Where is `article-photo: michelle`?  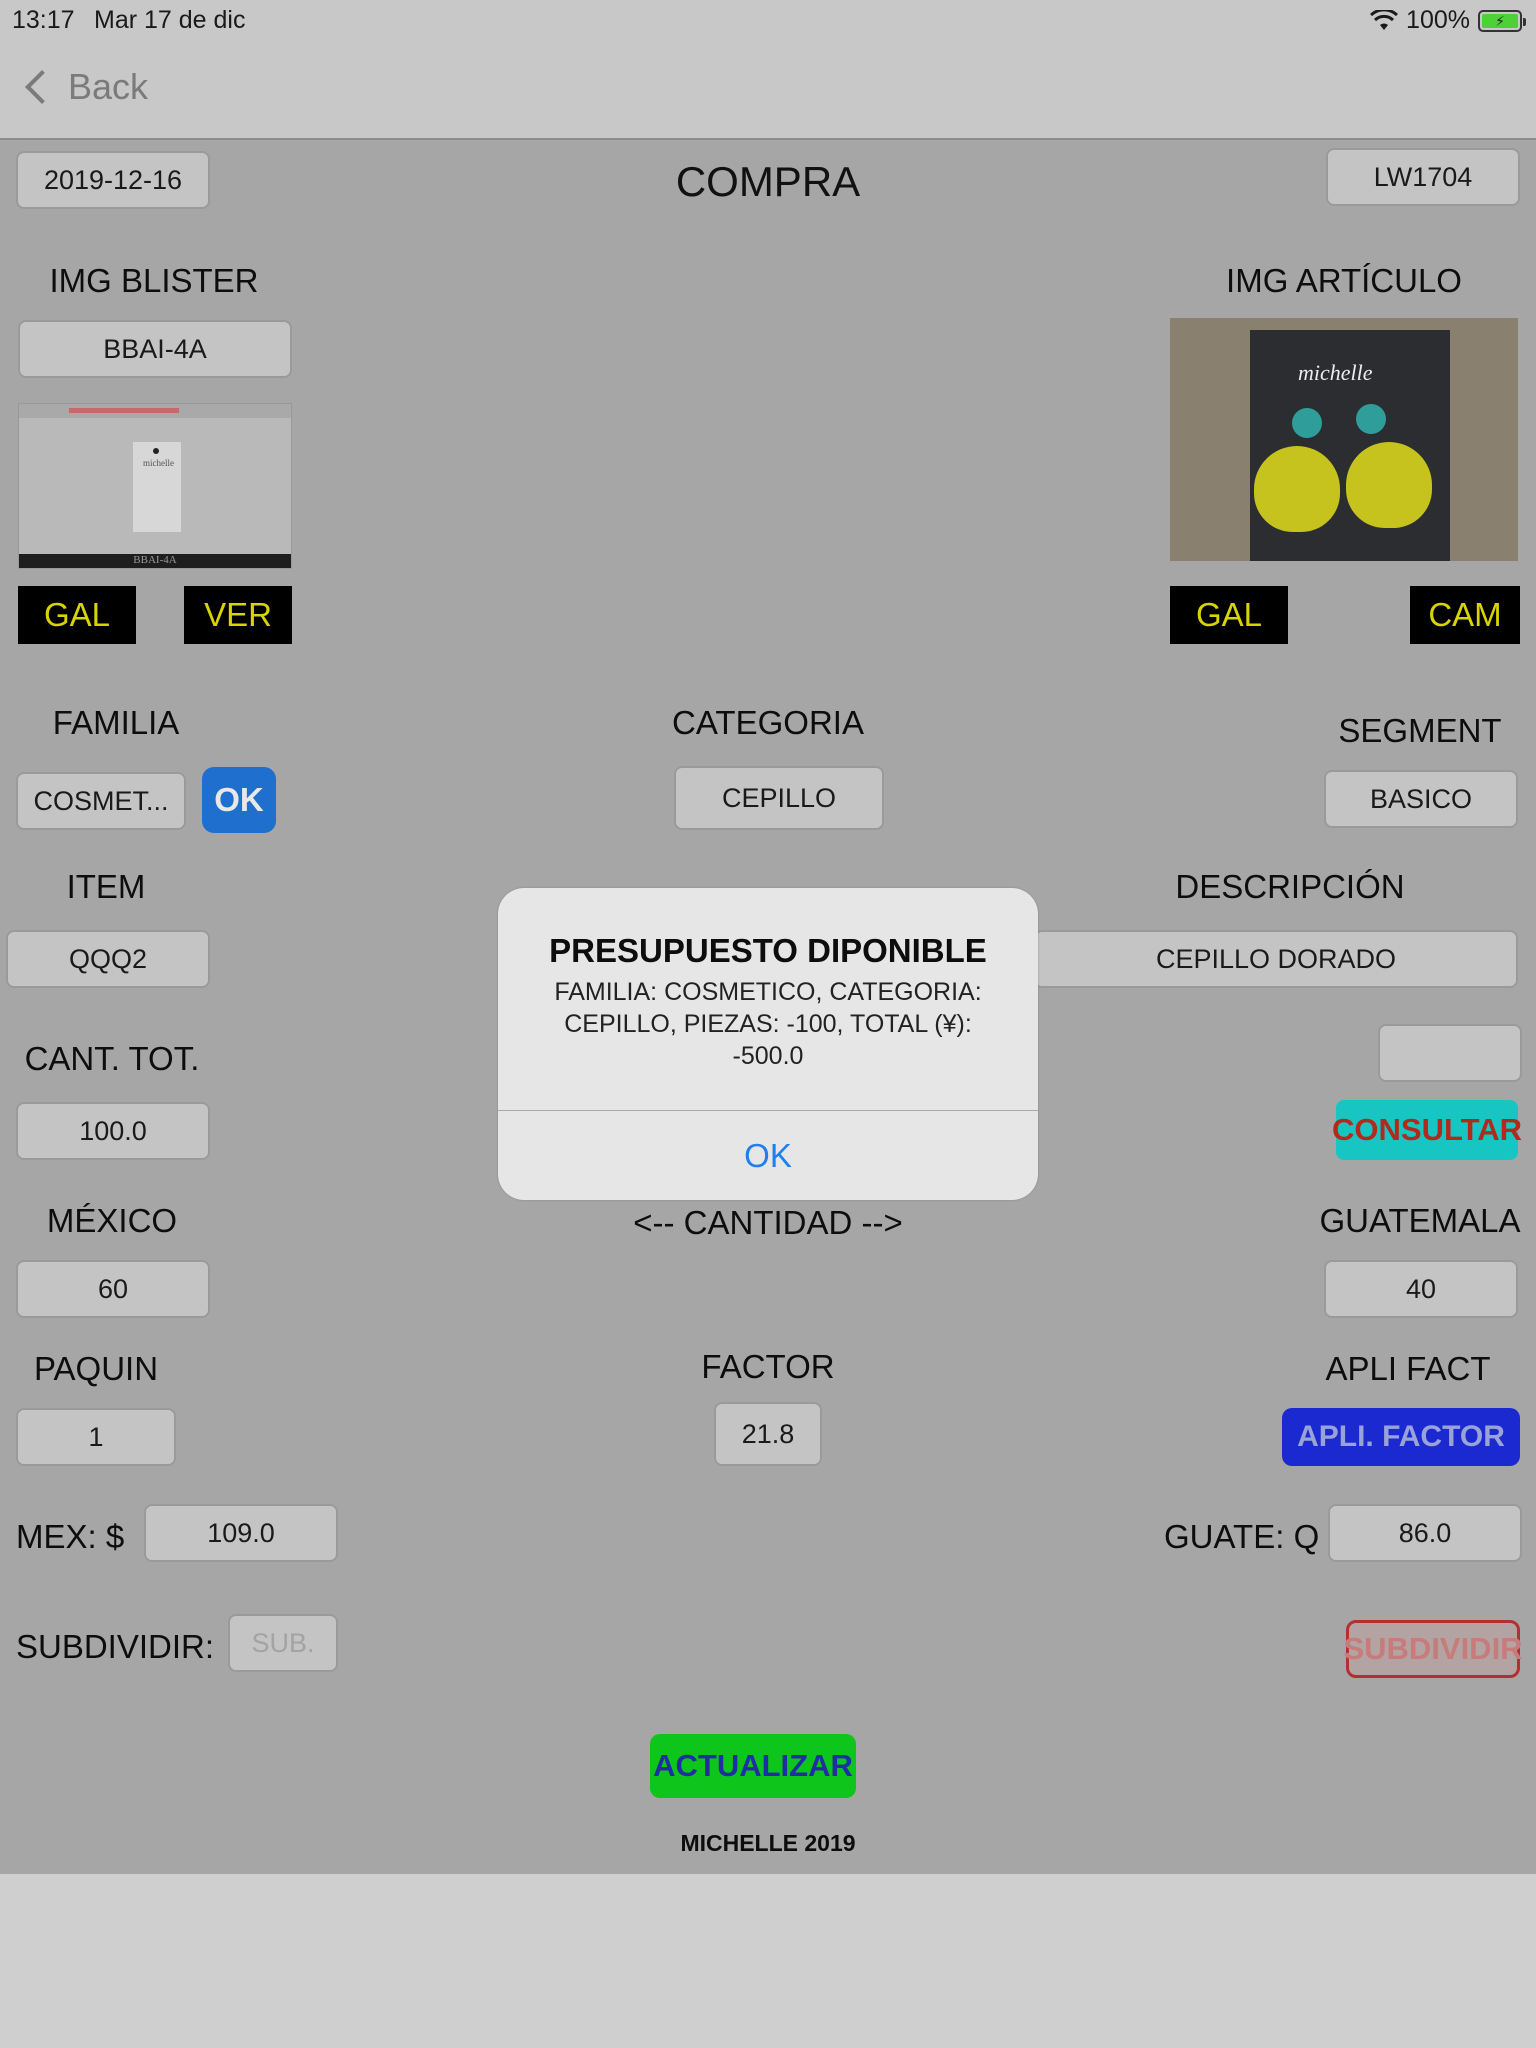 article-photo: michelle is located at coordinates (1344, 439).